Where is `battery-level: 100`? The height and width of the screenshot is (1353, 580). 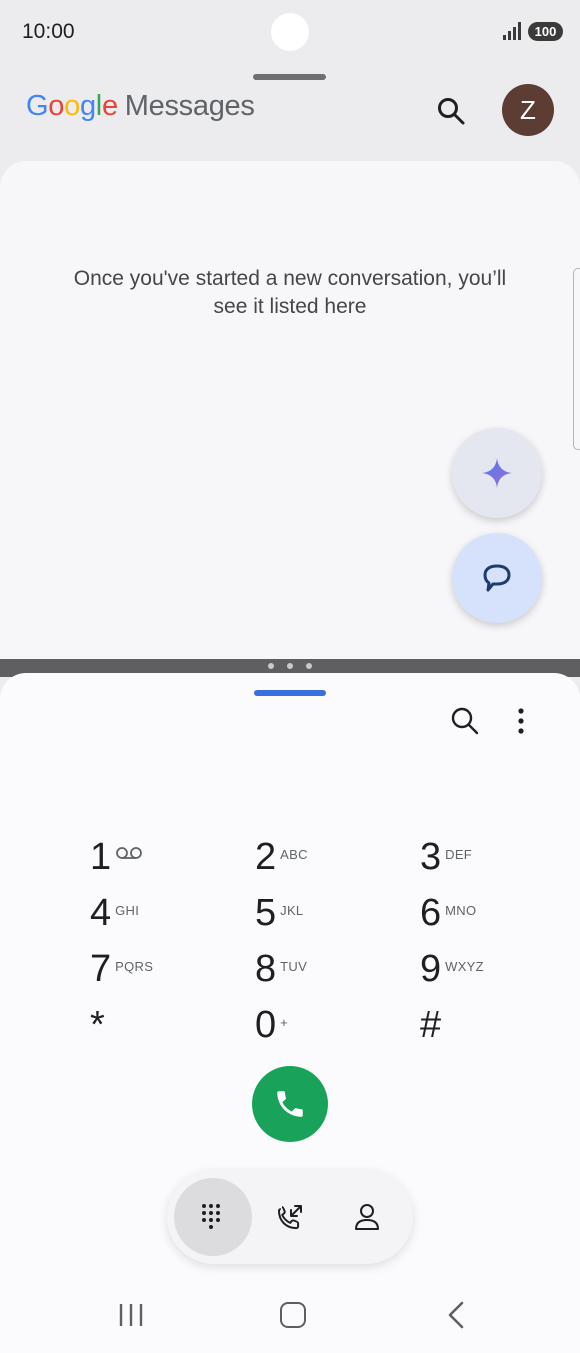 battery-level: 100 is located at coordinates (545, 31).